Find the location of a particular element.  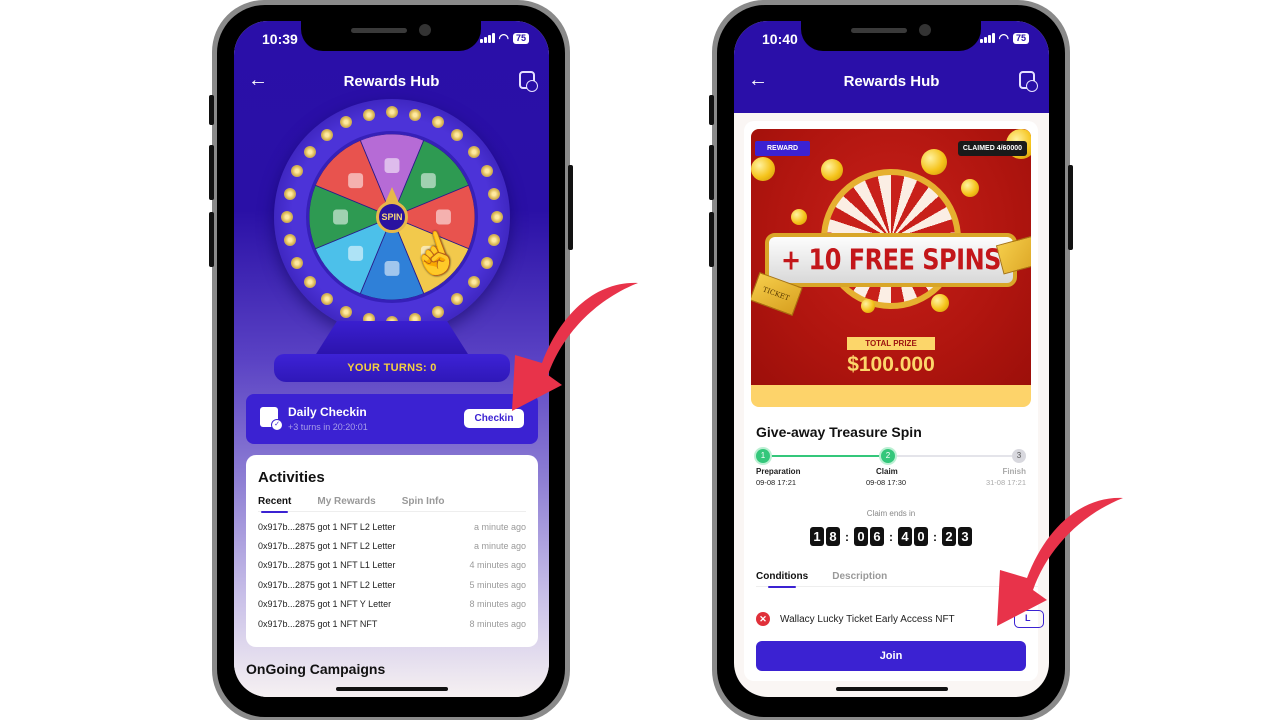

activity-time: 5 minutes ago is located at coordinates (497, 584).